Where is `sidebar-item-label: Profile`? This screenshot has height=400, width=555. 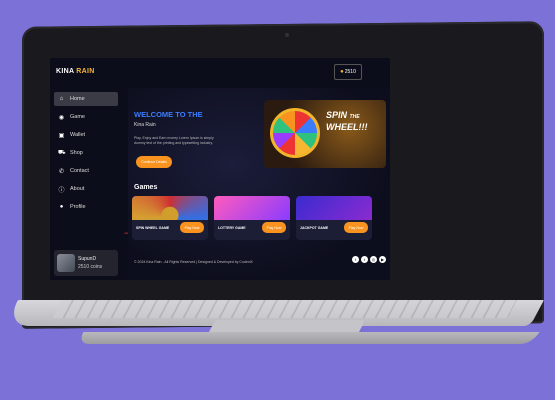 sidebar-item-label: Profile is located at coordinates (78, 207).